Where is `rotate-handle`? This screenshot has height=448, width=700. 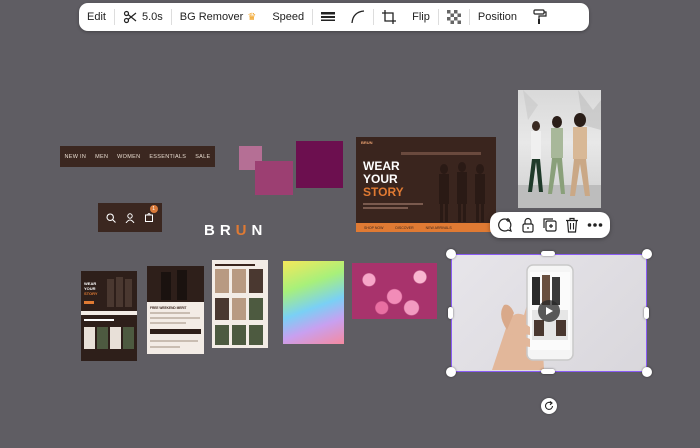
rotate-handle is located at coordinates (549, 406).